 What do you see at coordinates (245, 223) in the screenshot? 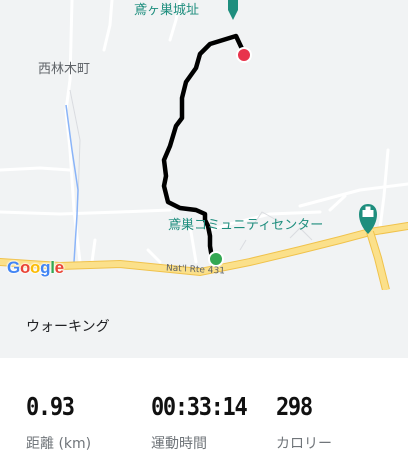
I see `community-center-label: 鳶巣コミュニティセンター` at bounding box center [245, 223].